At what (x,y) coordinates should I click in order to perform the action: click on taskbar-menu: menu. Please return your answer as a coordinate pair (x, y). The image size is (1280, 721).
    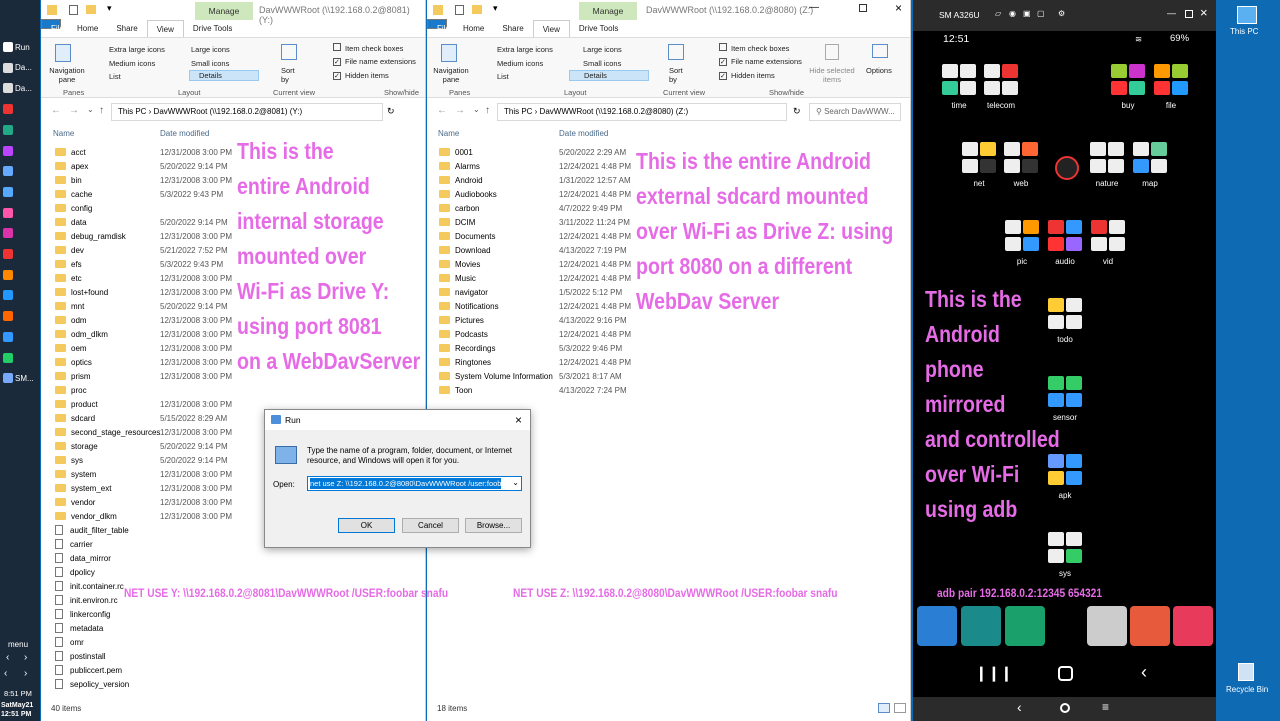
    Looking at the image, I should click on (18, 644).